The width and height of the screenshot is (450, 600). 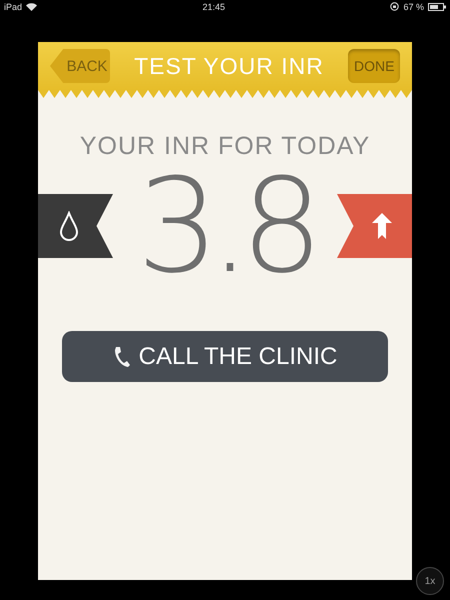 What do you see at coordinates (214, 7) in the screenshot?
I see `clock: 21:45` at bounding box center [214, 7].